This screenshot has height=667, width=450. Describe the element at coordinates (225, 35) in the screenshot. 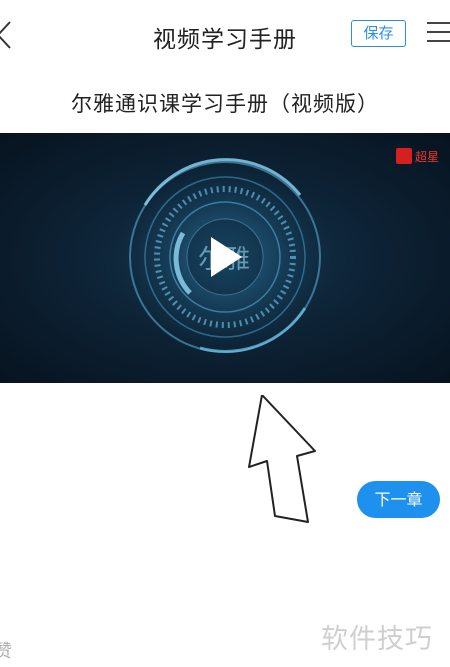

I see `top-bar: 视频学习手册 保存` at that location.